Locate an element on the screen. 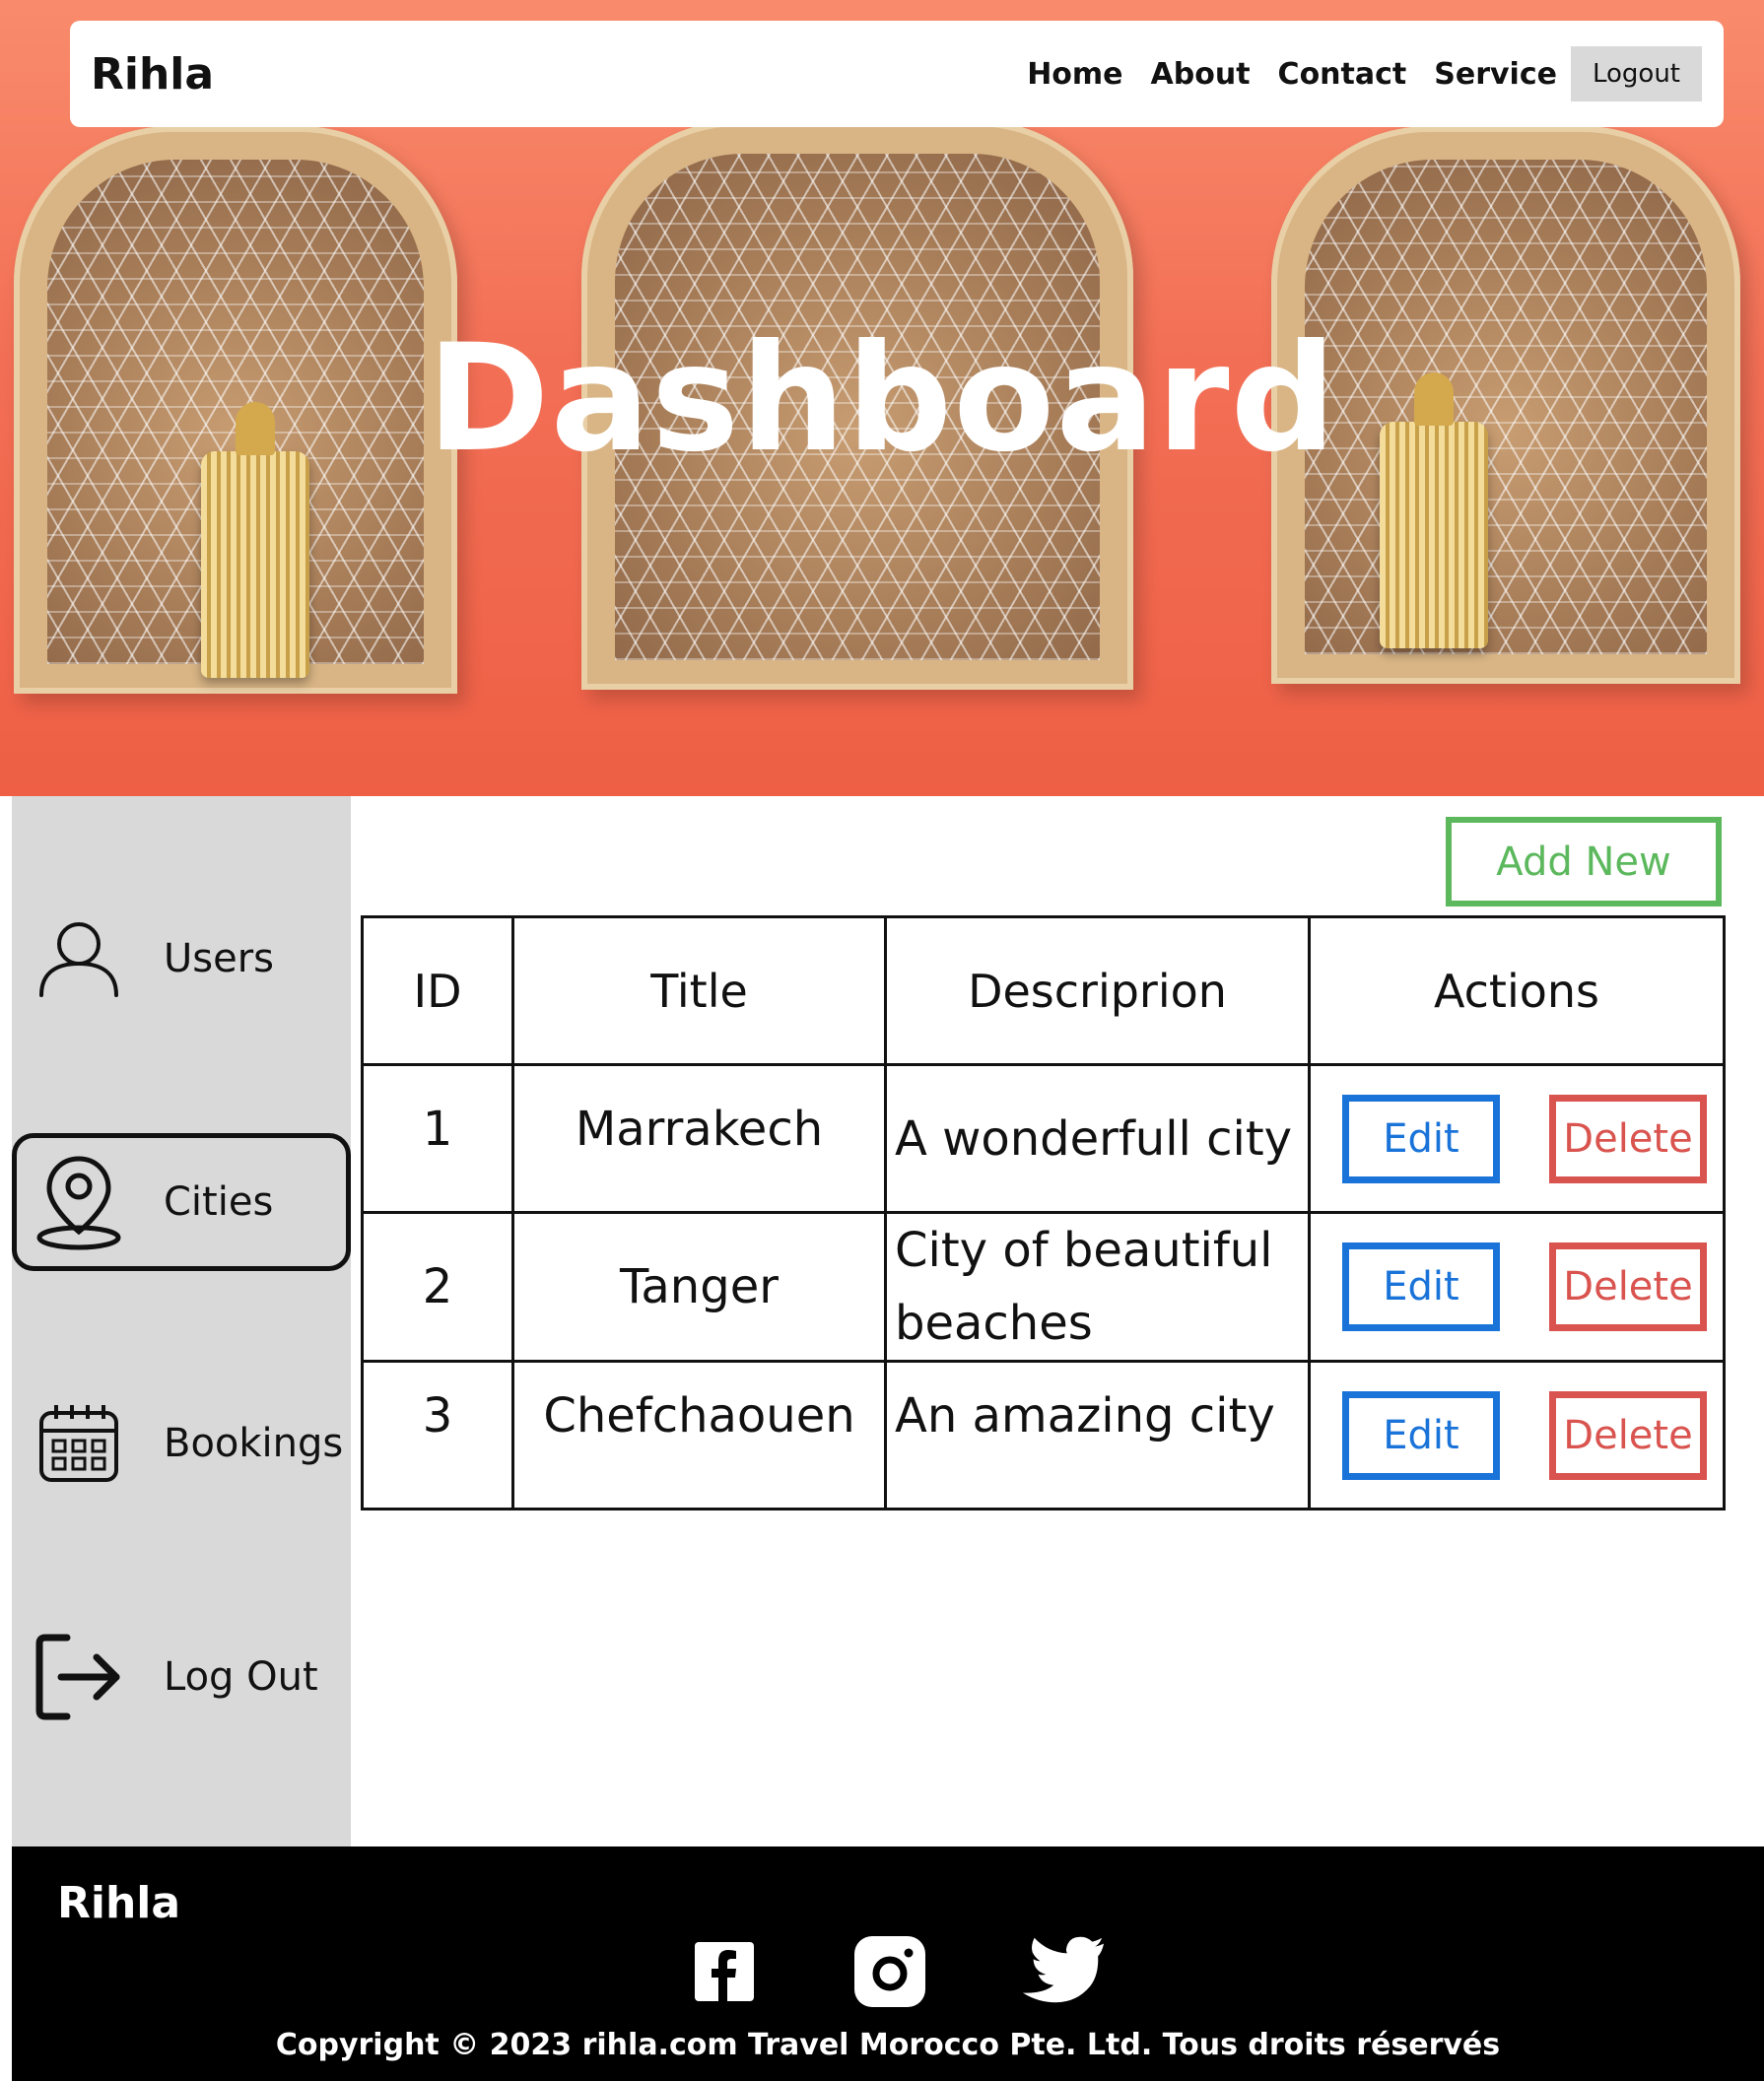 This screenshot has width=1764, height=2081. cell-title: Tanger is located at coordinates (699, 1287).